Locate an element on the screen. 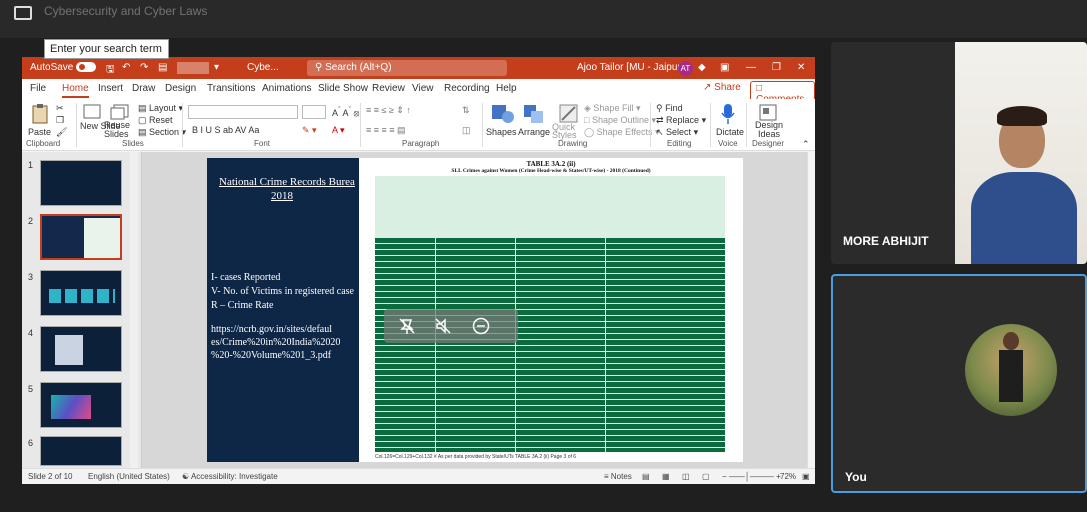  autosave-label: AutoSave is located at coordinates (52, 67).